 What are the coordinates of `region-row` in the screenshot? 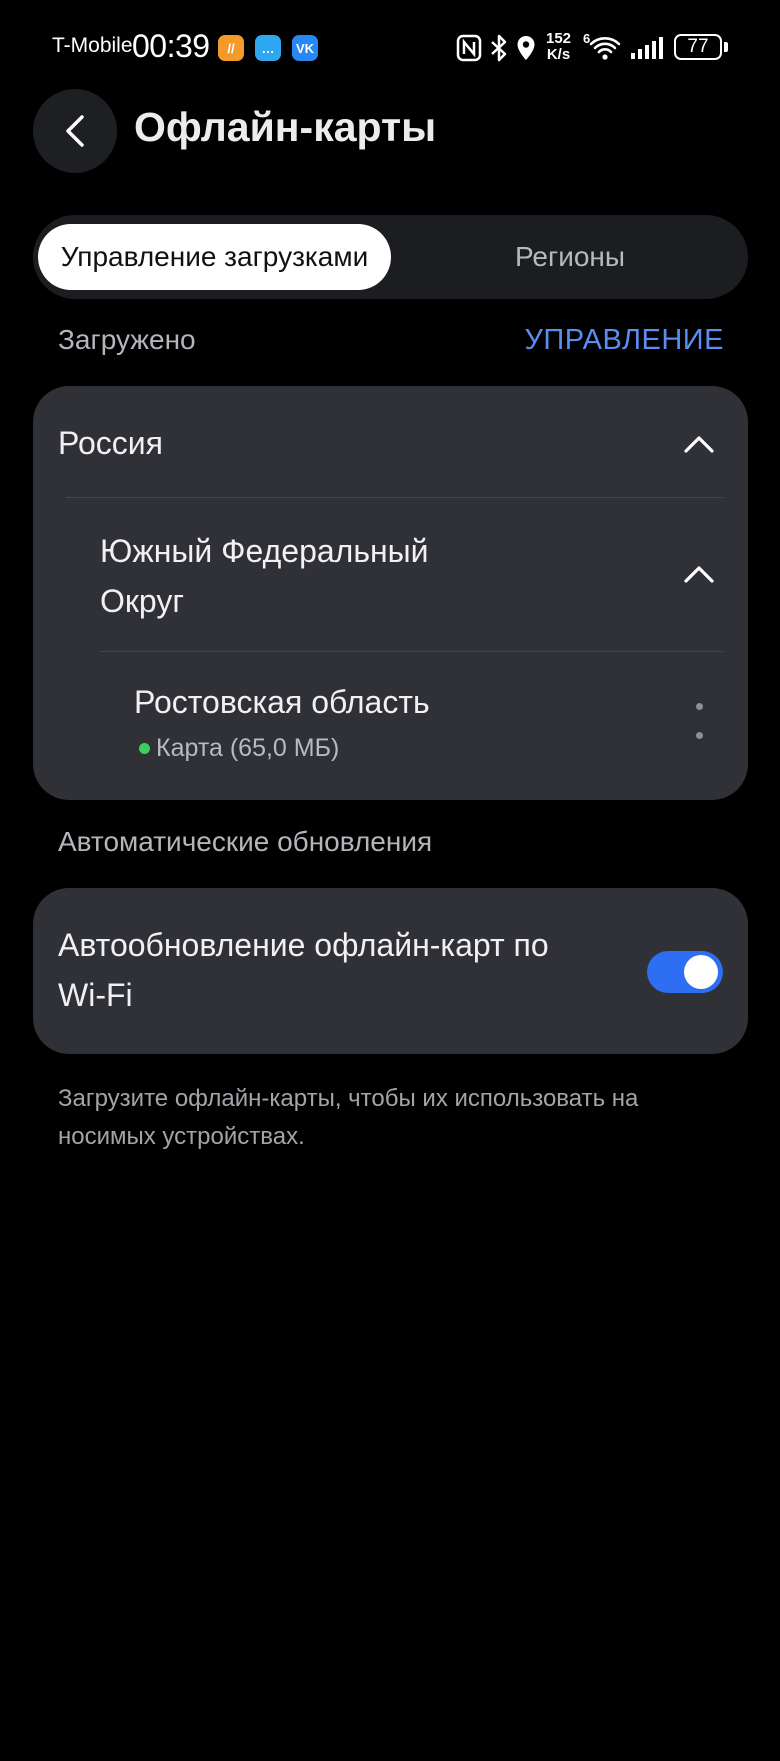 It's located at (424, 726).